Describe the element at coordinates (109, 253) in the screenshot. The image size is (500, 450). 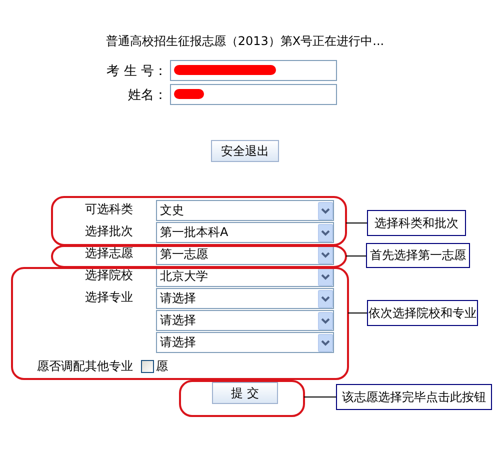
I see `field-label: 选择志愿` at that location.